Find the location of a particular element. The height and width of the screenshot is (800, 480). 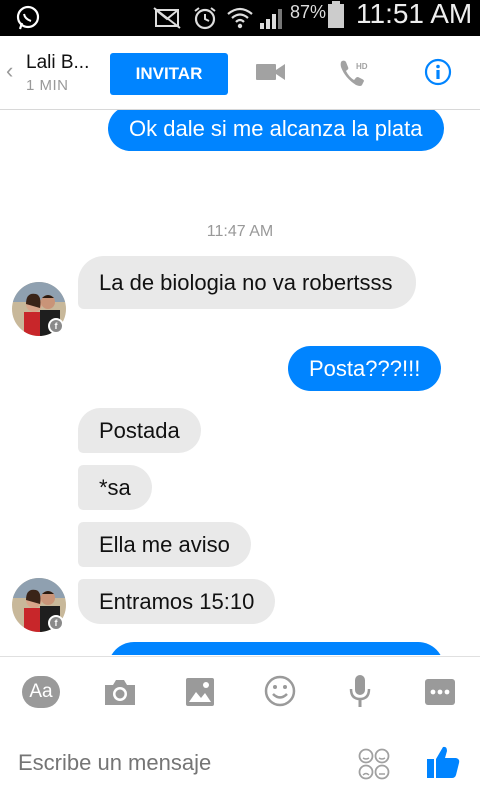

message-timestamp: 11:47 AM is located at coordinates (240, 231).